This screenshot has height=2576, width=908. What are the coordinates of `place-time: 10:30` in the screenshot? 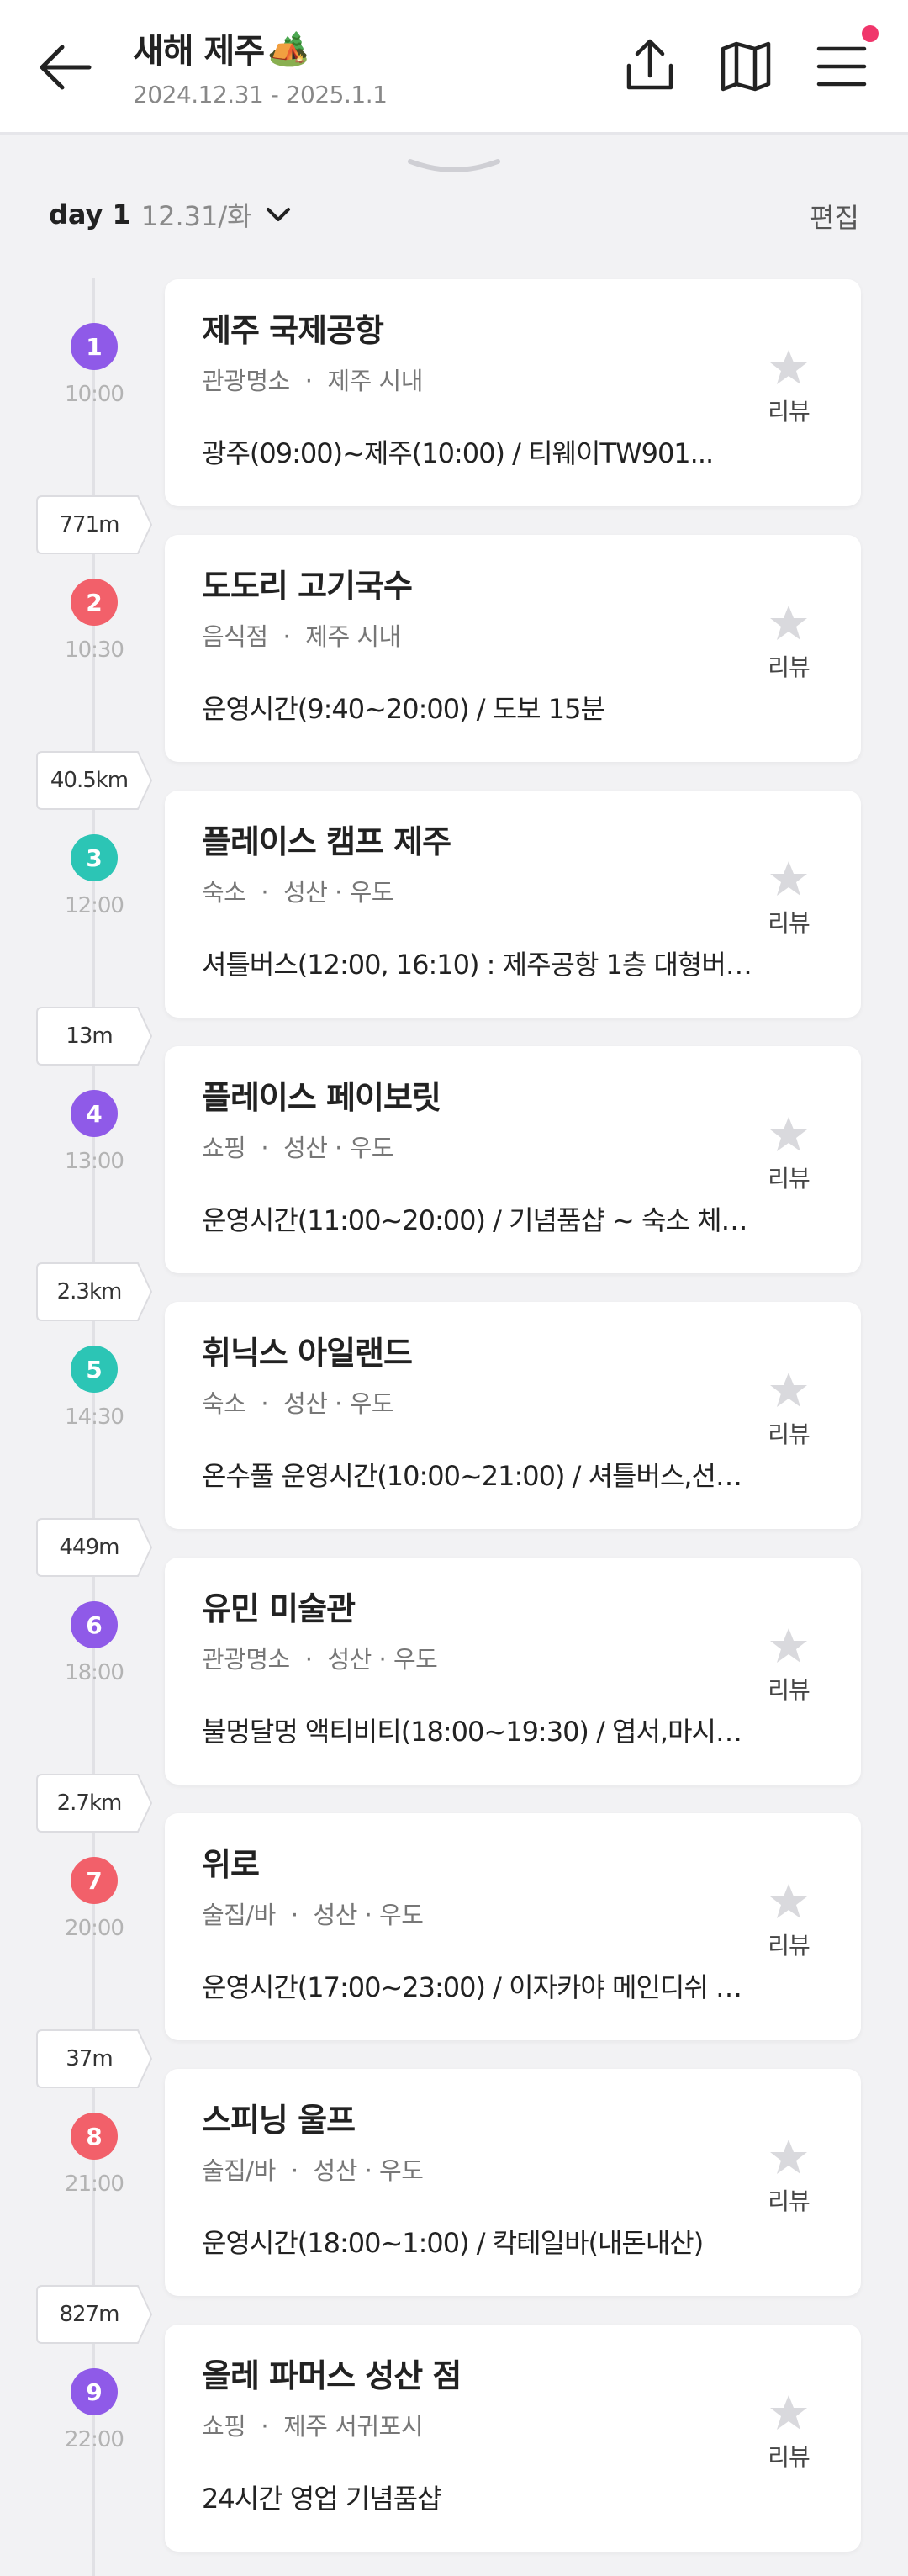 It's located at (94, 650).